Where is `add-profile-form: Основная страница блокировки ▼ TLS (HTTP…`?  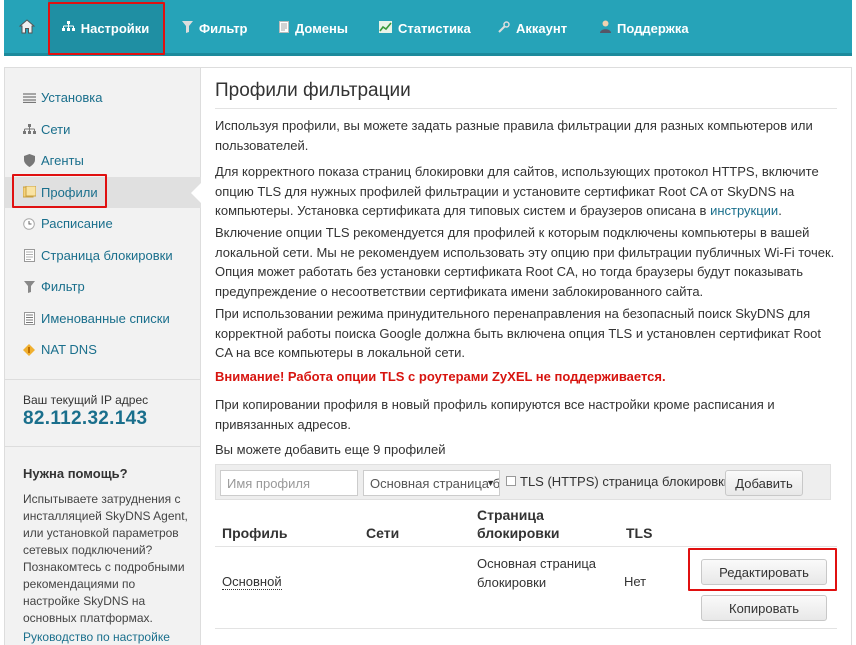 add-profile-form: Основная страница блокировки ▼ TLS (HTTP… is located at coordinates (523, 482).